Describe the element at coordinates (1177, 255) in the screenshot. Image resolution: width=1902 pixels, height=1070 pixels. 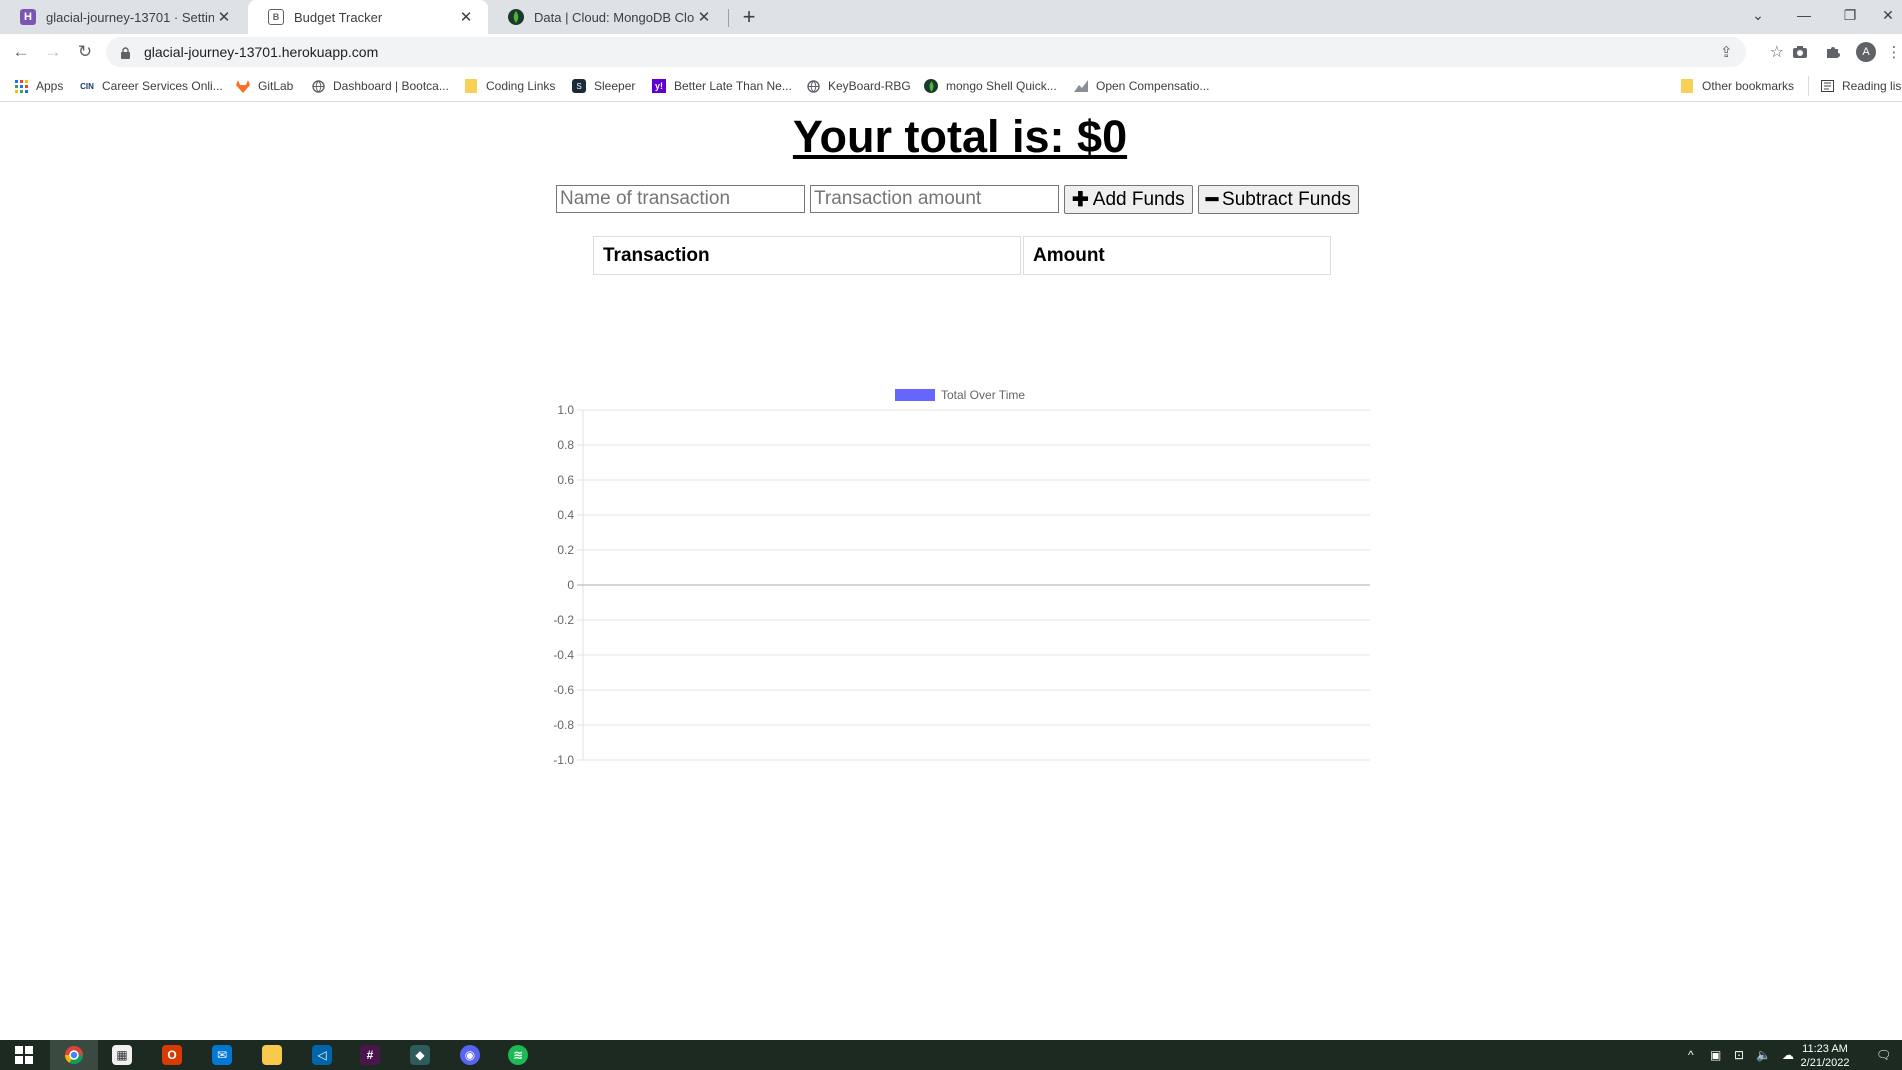
I see `amount-column-header: Amount` at that location.